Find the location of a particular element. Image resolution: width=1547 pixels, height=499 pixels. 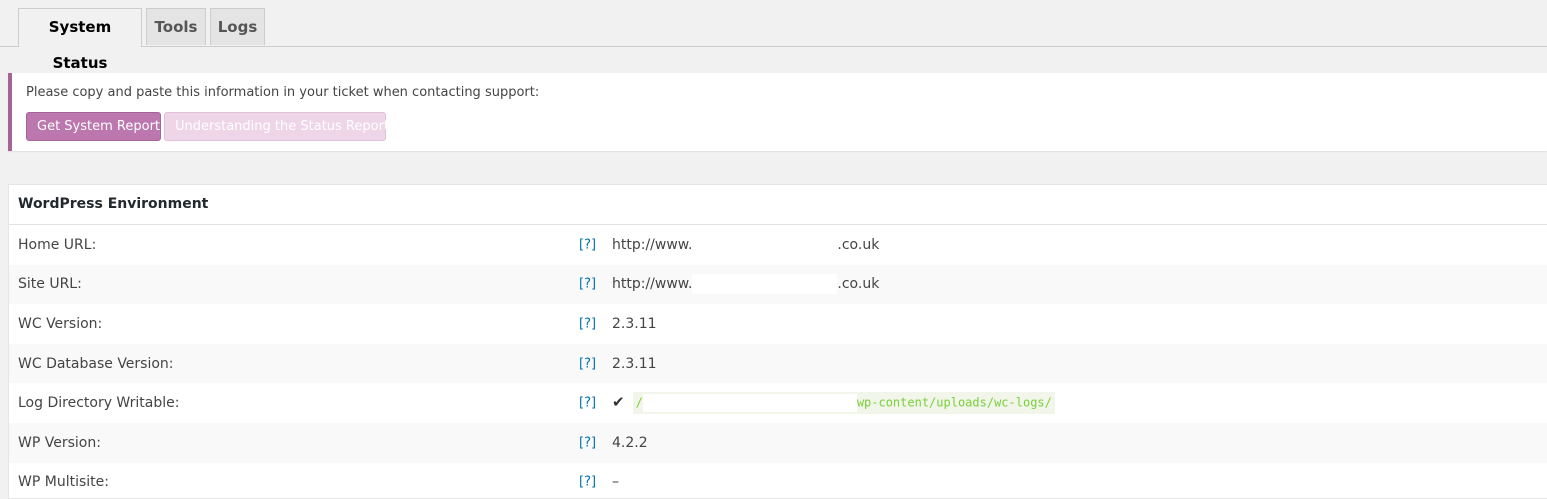

tab-logs: Logs is located at coordinates (237, 26).